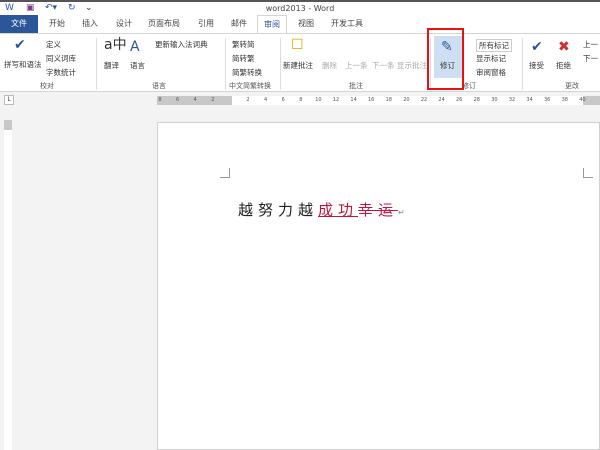 Image resolution: width=600 pixels, height=450 pixels. I want to click on reviewing-pane-button: 审阅窗格, so click(491, 72).